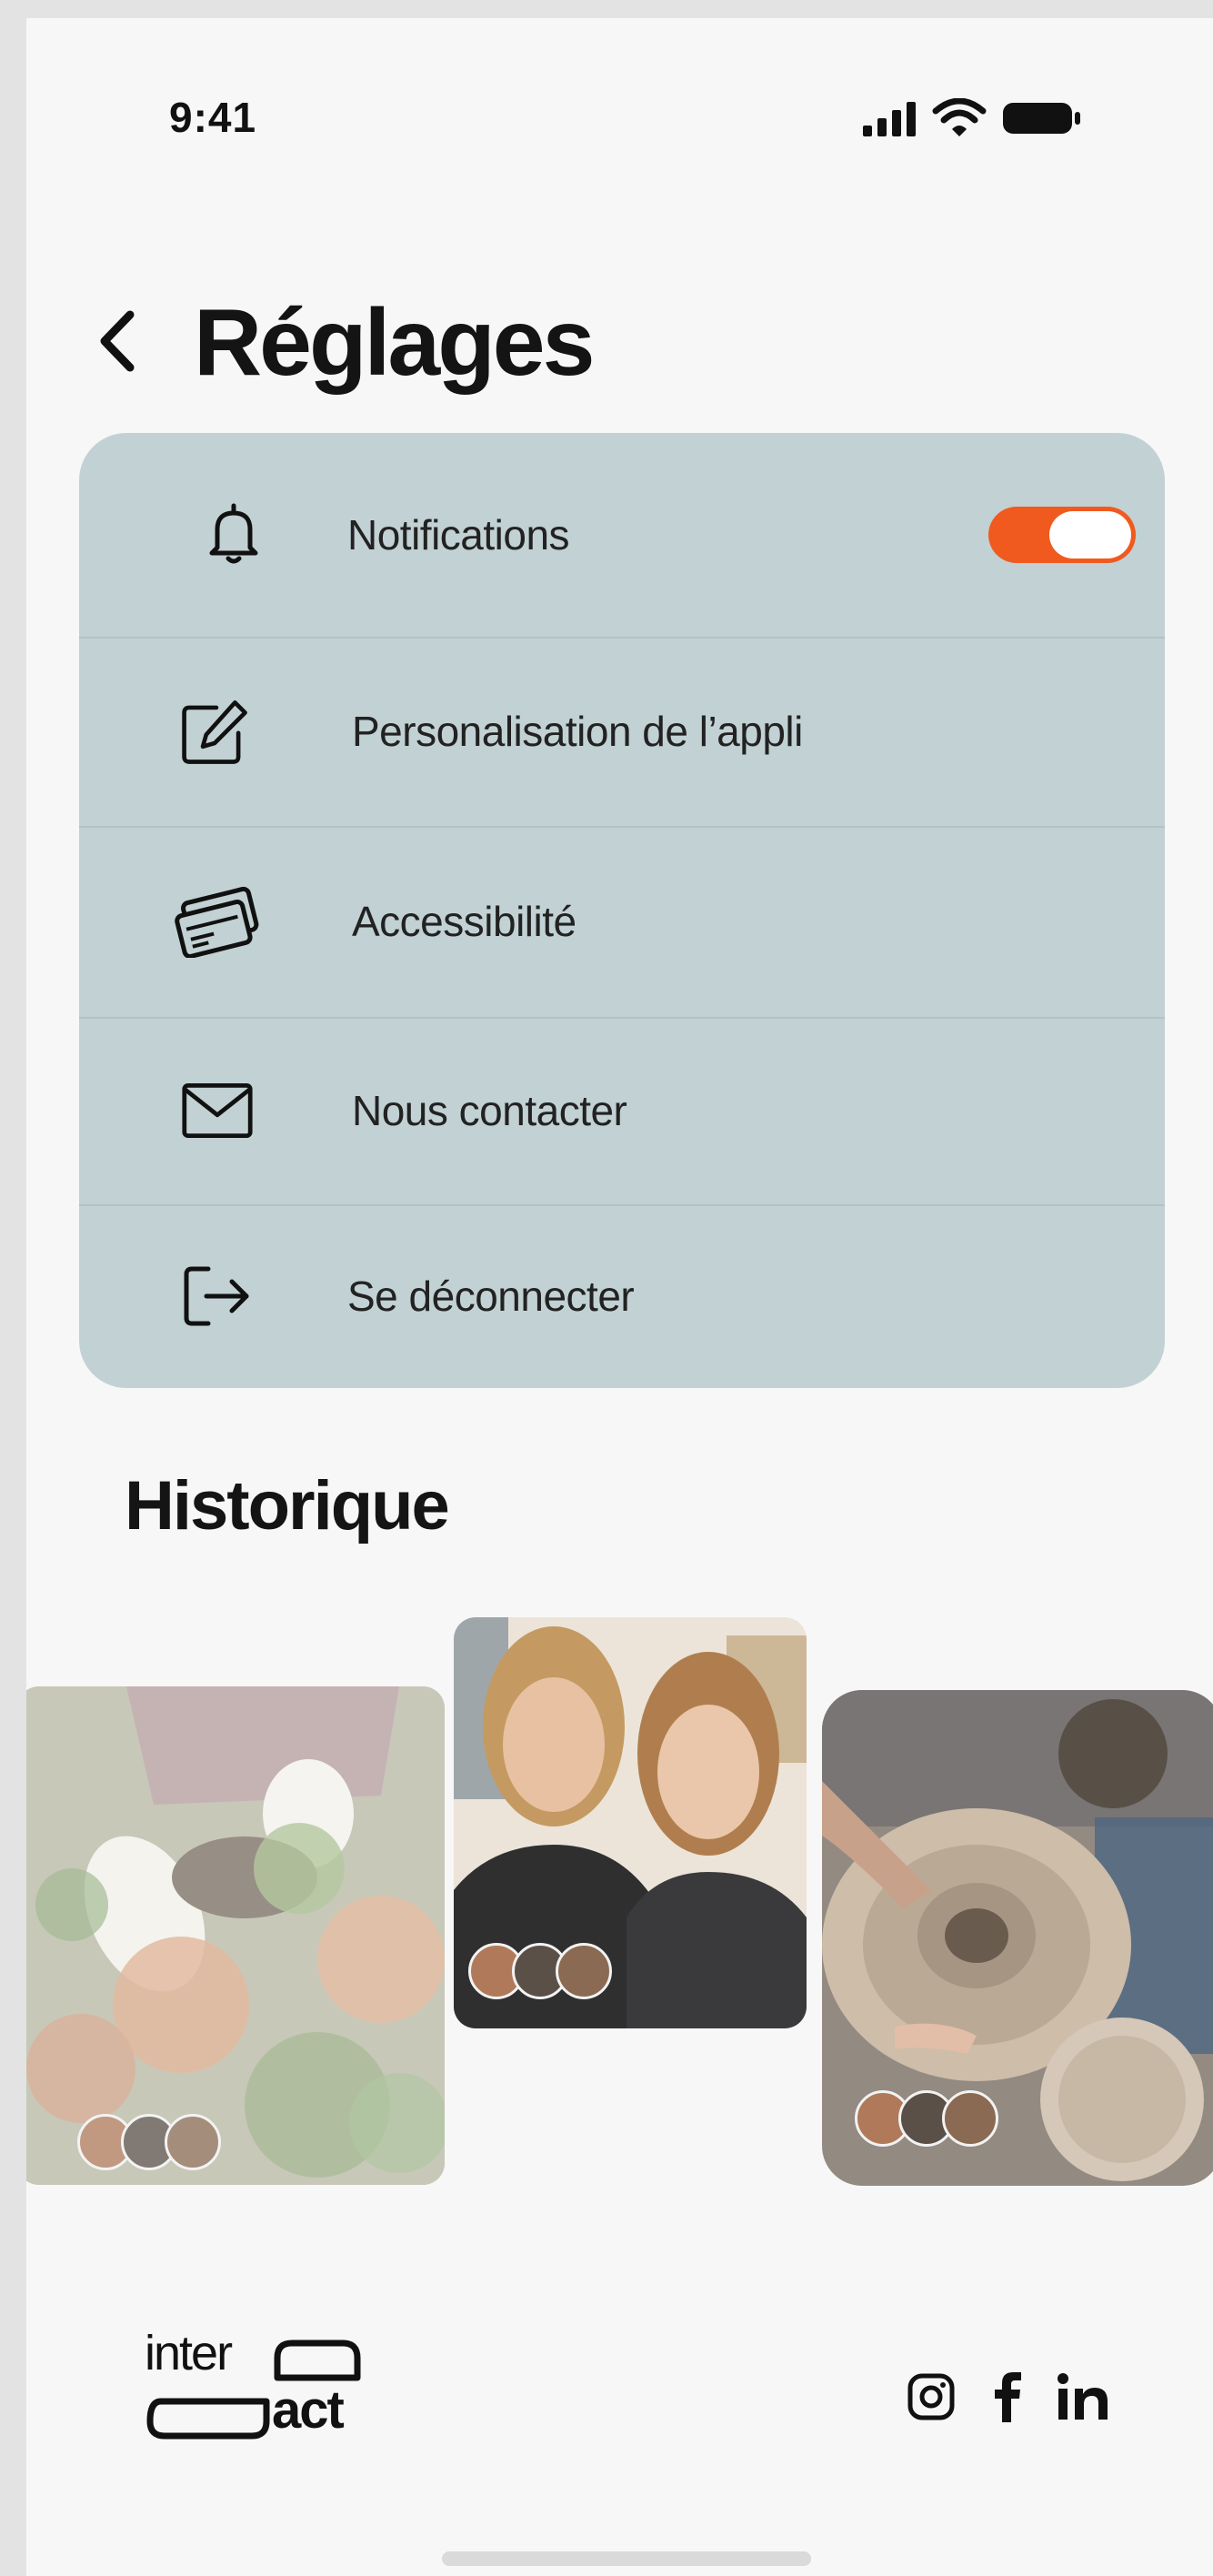 Image resolution: width=1213 pixels, height=2576 pixels. What do you see at coordinates (309, 2410) in the screenshot?
I see `logo-text-bottom: act` at bounding box center [309, 2410].